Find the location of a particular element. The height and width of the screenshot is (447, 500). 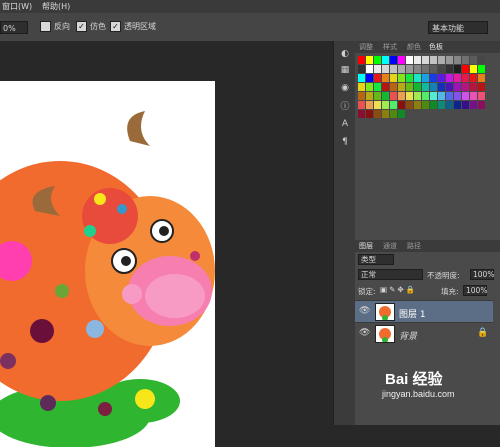

character-icon: A is located at coordinates (345, 125).